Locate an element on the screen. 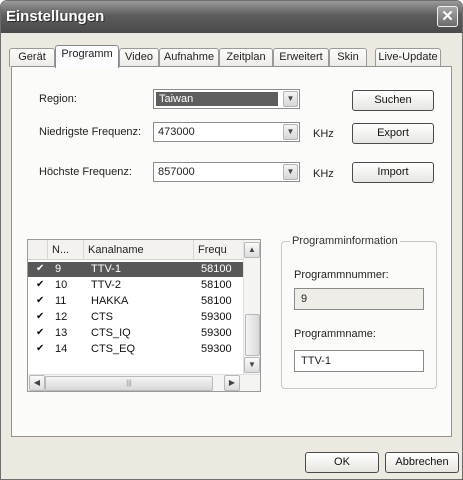 This screenshot has width=463, height=480. channel-name: CTS is located at coordinates (102, 317).